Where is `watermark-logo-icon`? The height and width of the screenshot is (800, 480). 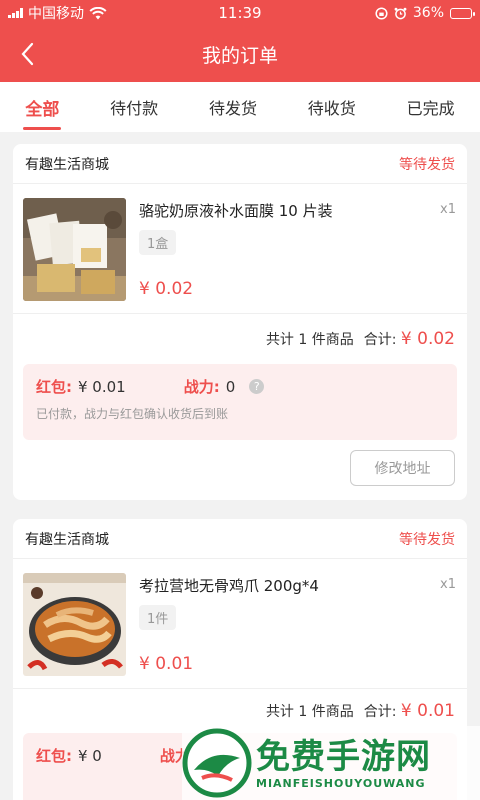 watermark-logo-icon is located at coordinates (217, 763).